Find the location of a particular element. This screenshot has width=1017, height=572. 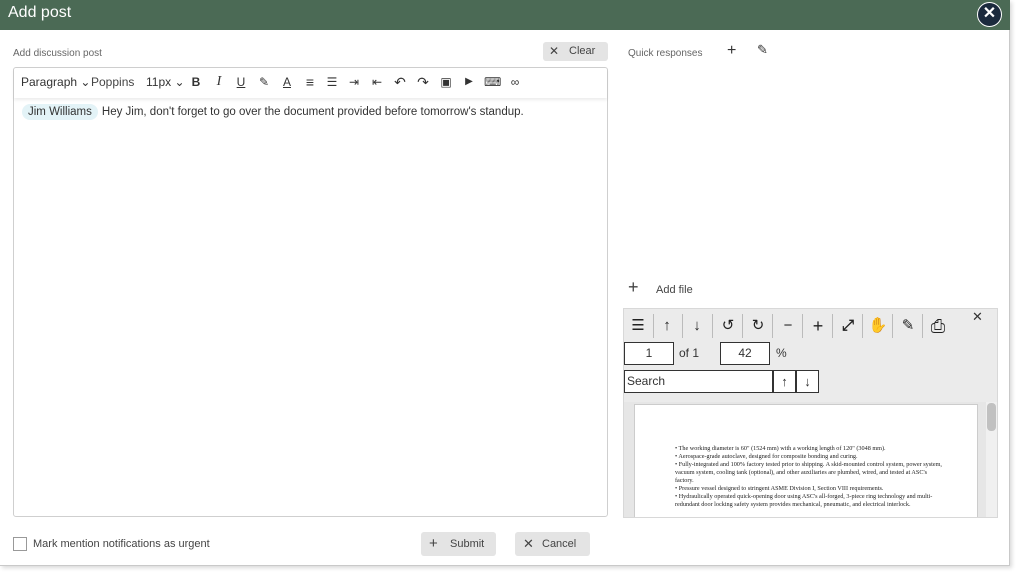

align-left-icon: ≡ is located at coordinates (310, 82).